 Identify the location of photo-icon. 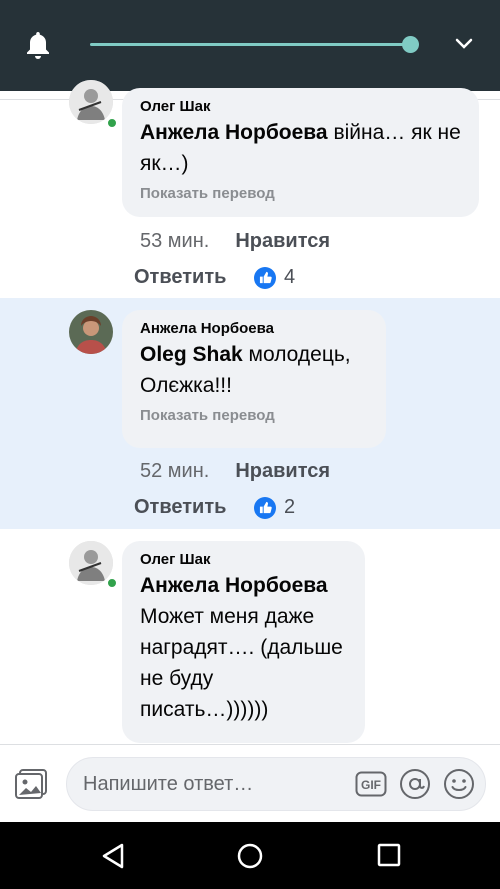
(32, 784).